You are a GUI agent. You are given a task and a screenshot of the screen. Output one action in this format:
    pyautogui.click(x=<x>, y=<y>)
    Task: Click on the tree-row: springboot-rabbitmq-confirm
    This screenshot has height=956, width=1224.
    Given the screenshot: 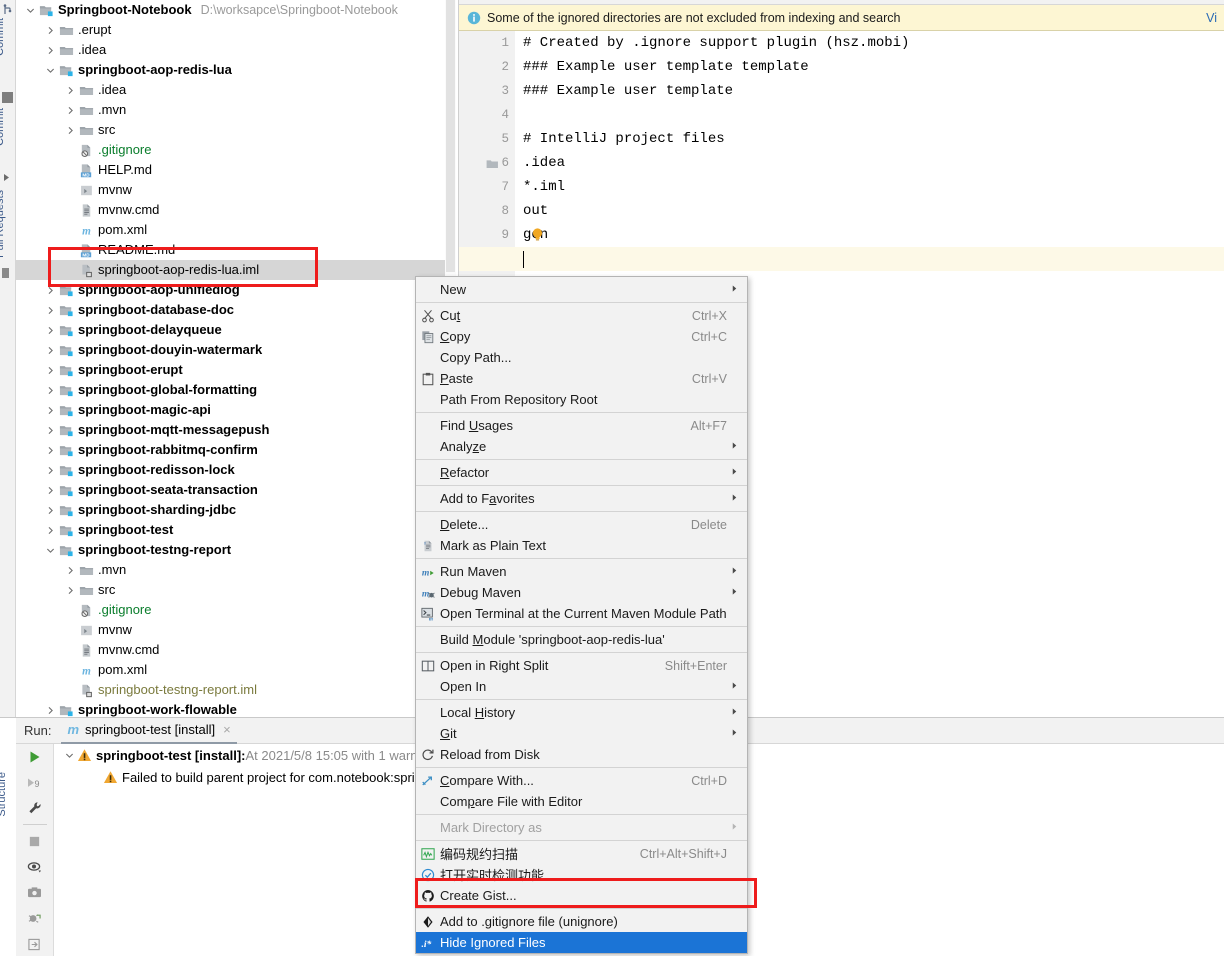 What is the action you would take?
    pyautogui.click(x=236, y=450)
    